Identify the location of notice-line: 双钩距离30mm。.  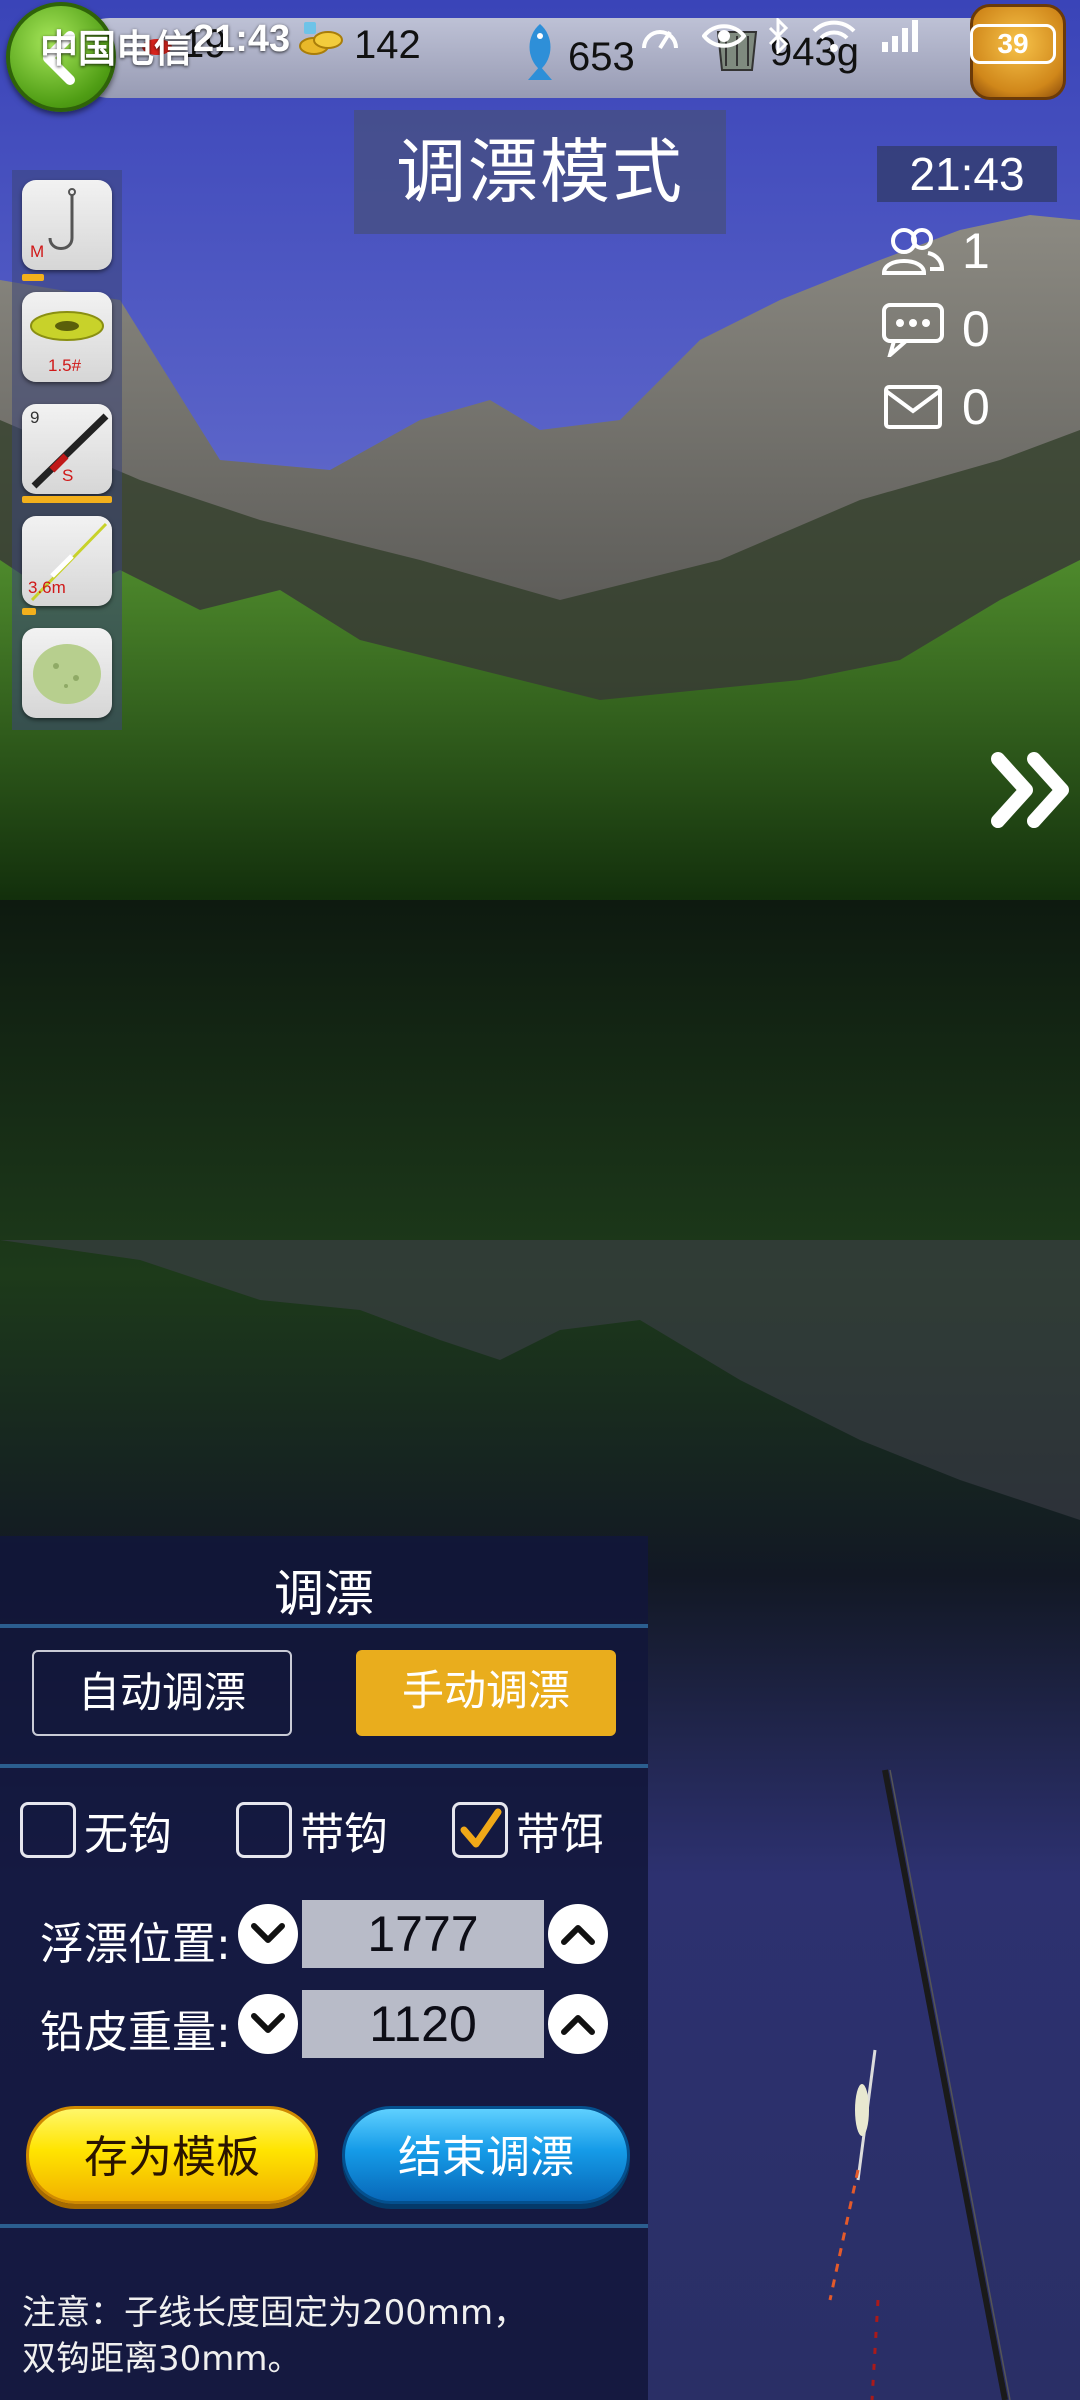
(162, 2359).